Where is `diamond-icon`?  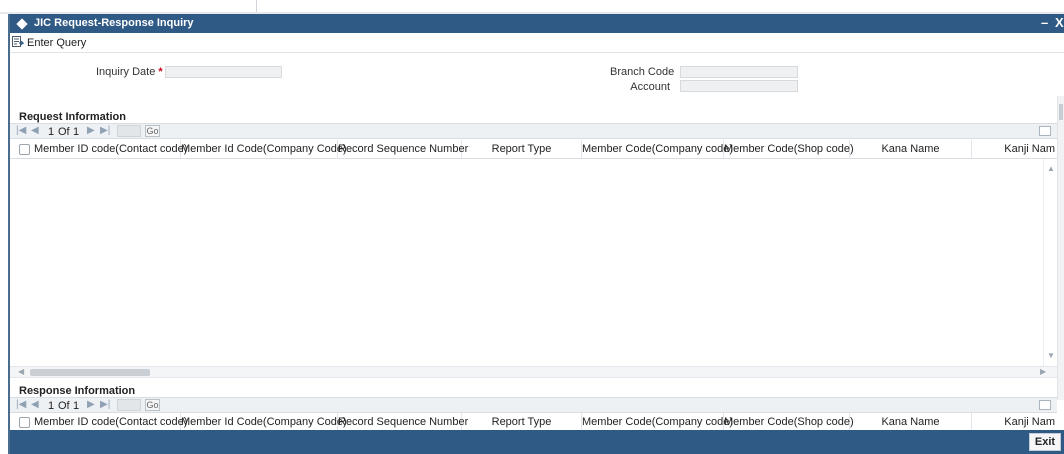 diamond-icon is located at coordinates (22, 24).